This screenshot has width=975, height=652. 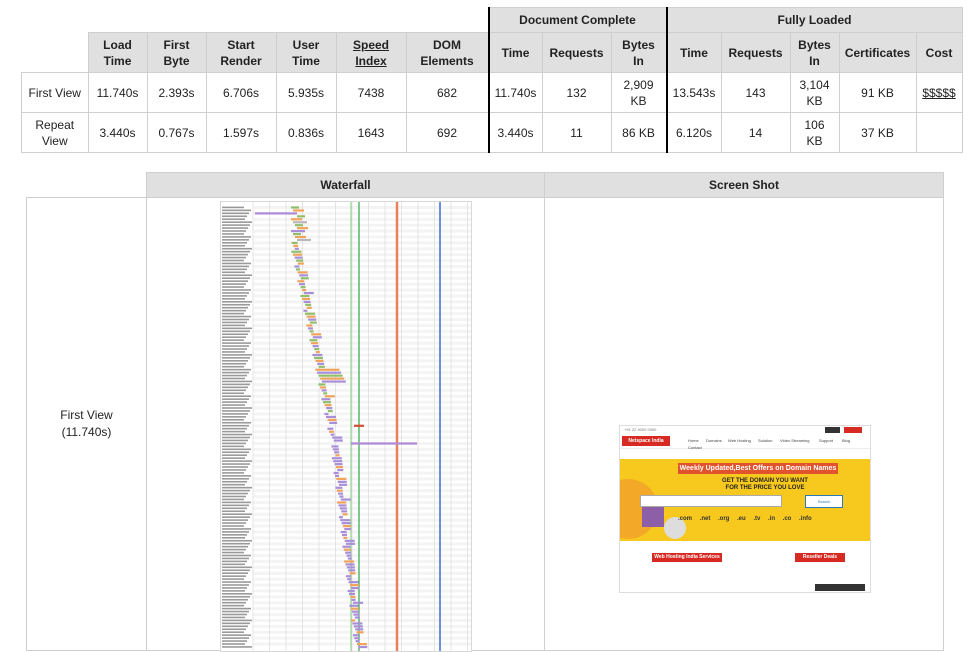 What do you see at coordinates (447, 132) in the screenshot?
I see `cell-dom-elements: 692` at bounding box center [447, 132].